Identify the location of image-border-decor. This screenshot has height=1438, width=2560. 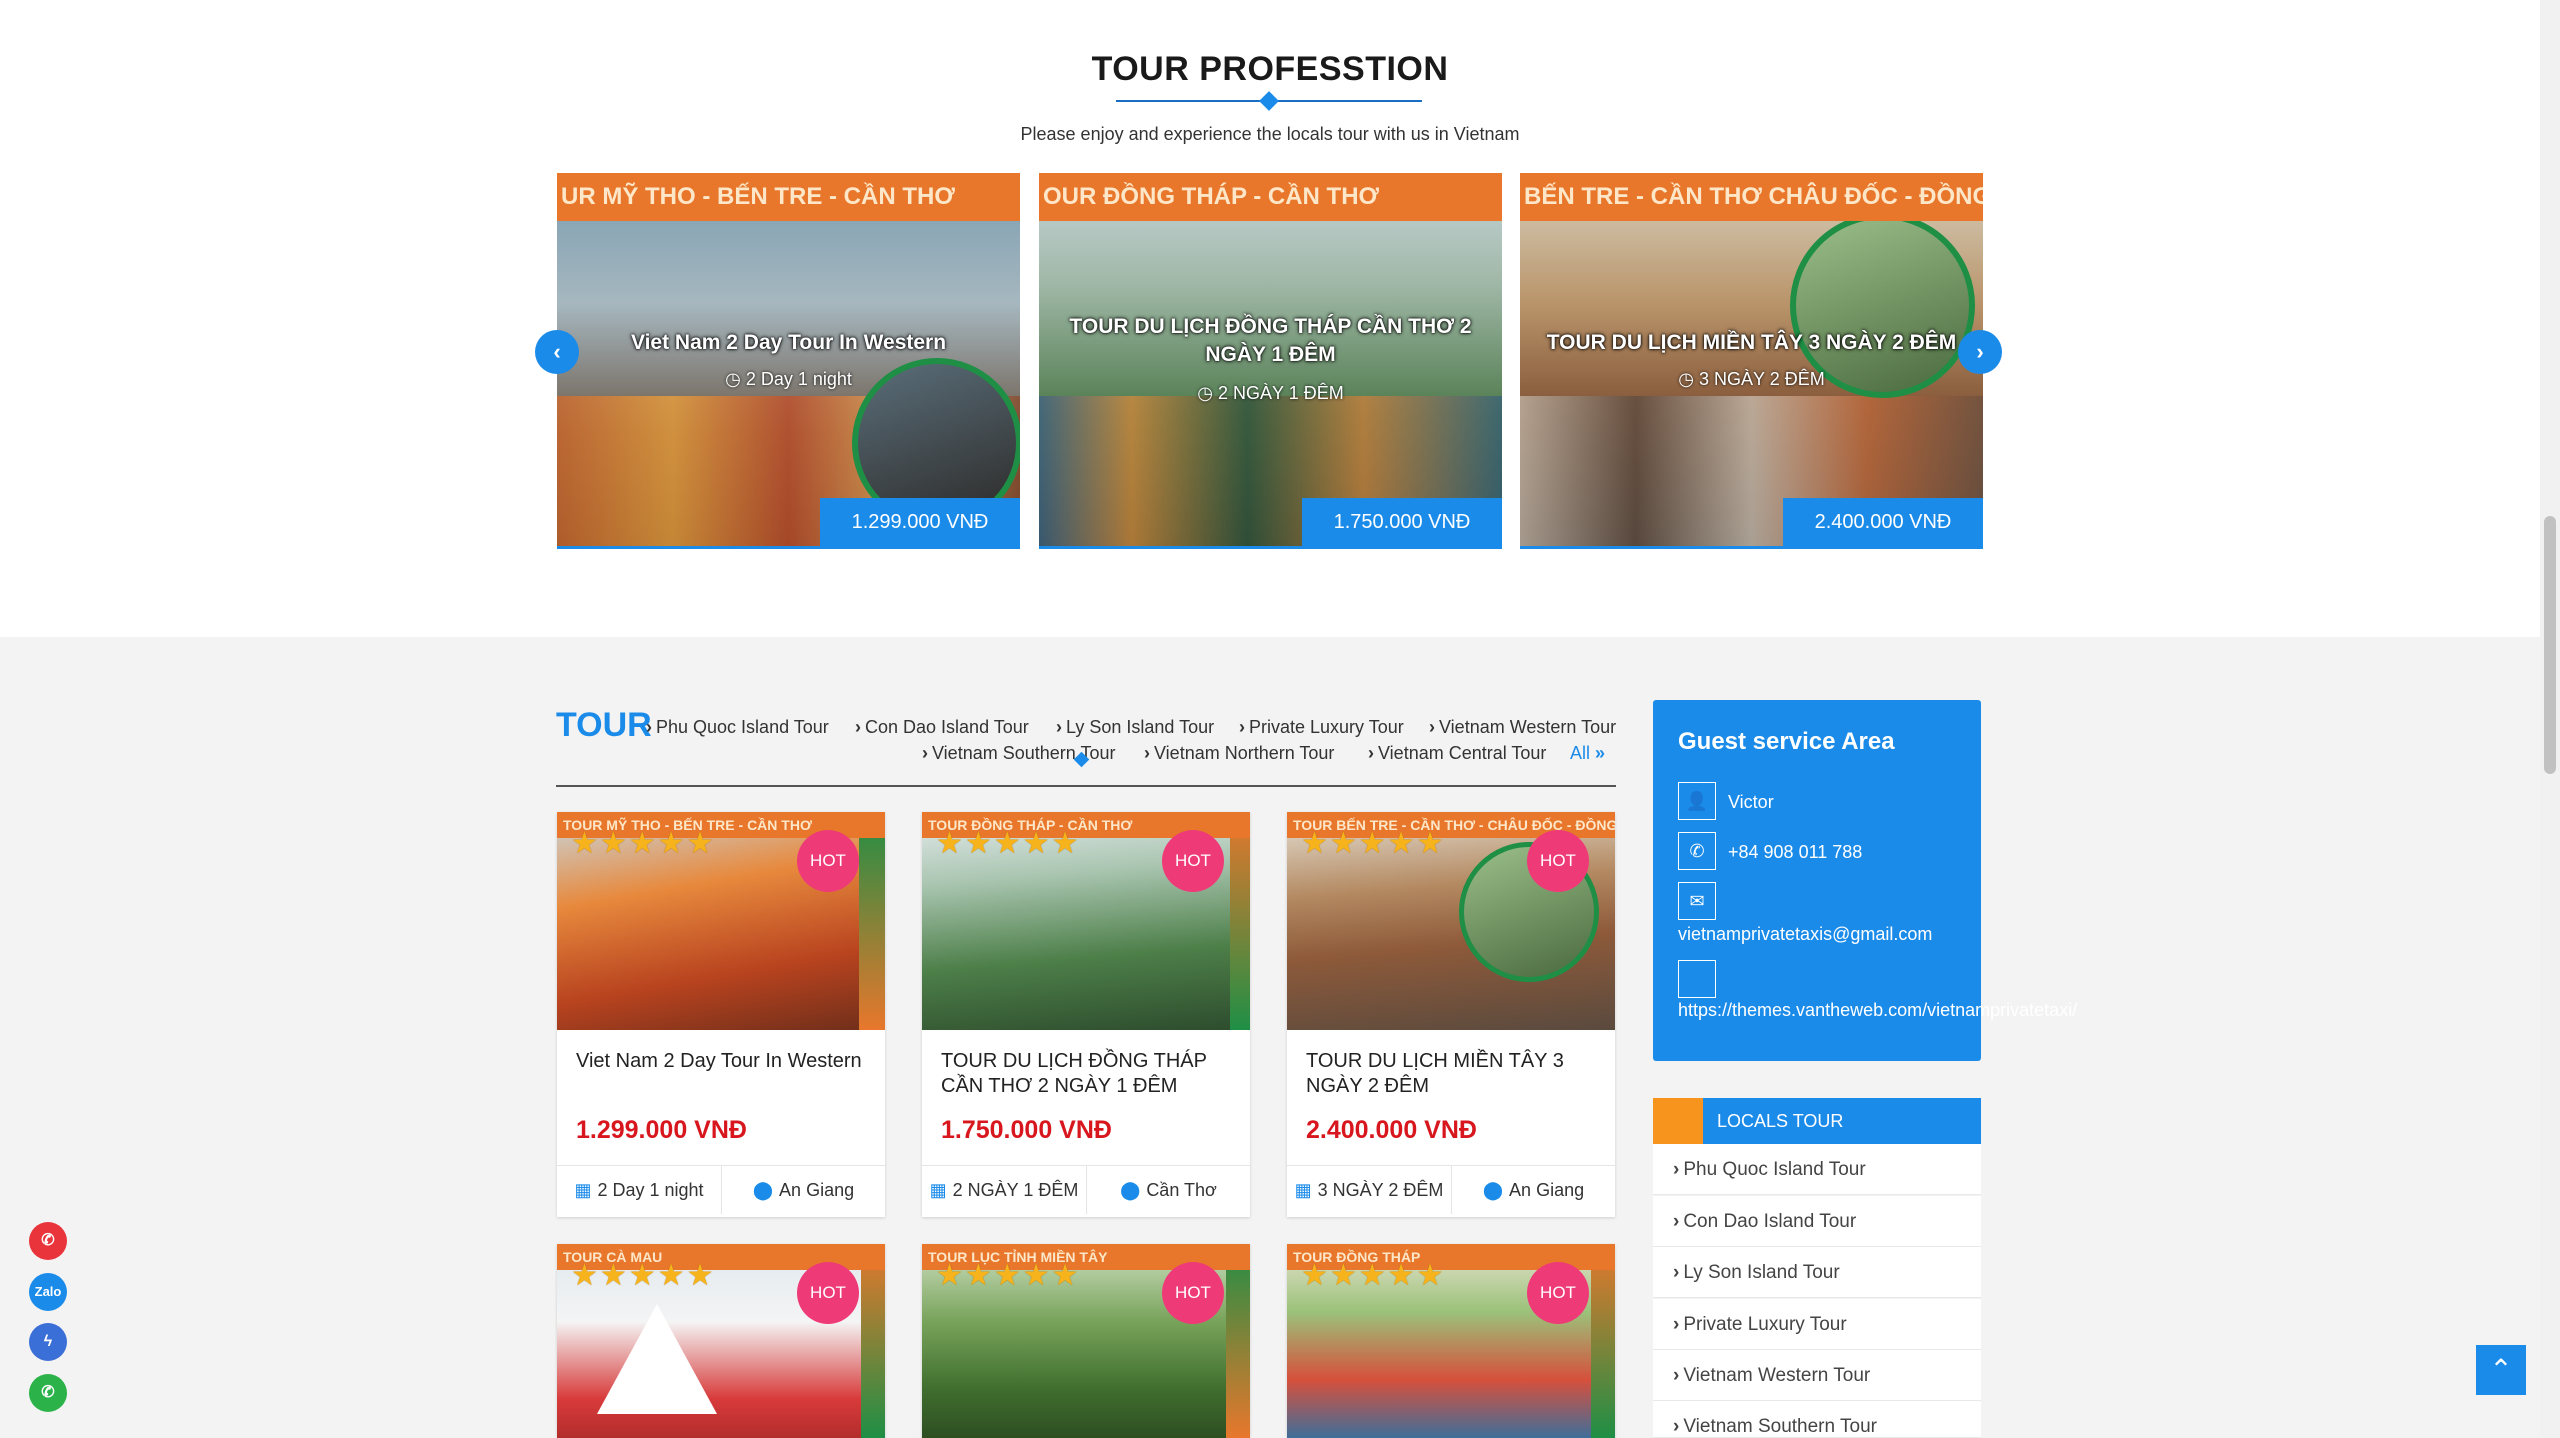
(1240, 921).